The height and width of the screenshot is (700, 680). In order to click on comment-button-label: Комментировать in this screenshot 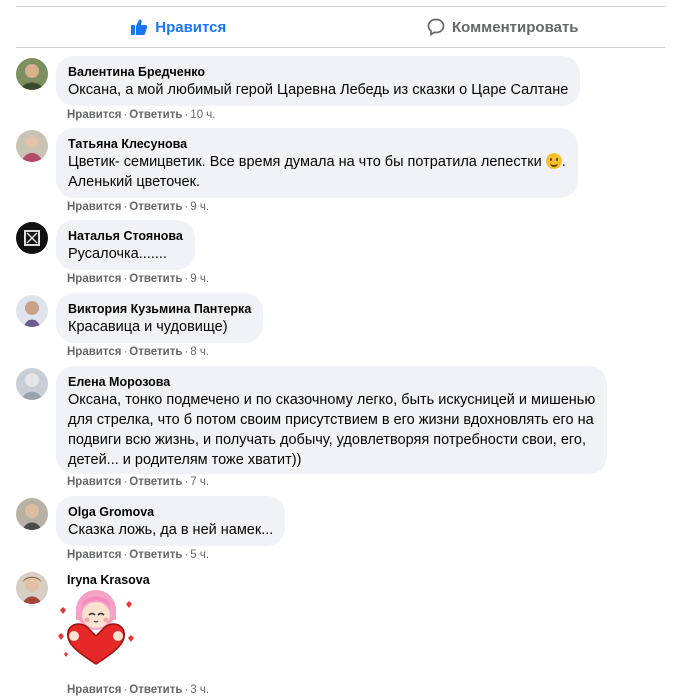, I will do `click(515, 27)`.